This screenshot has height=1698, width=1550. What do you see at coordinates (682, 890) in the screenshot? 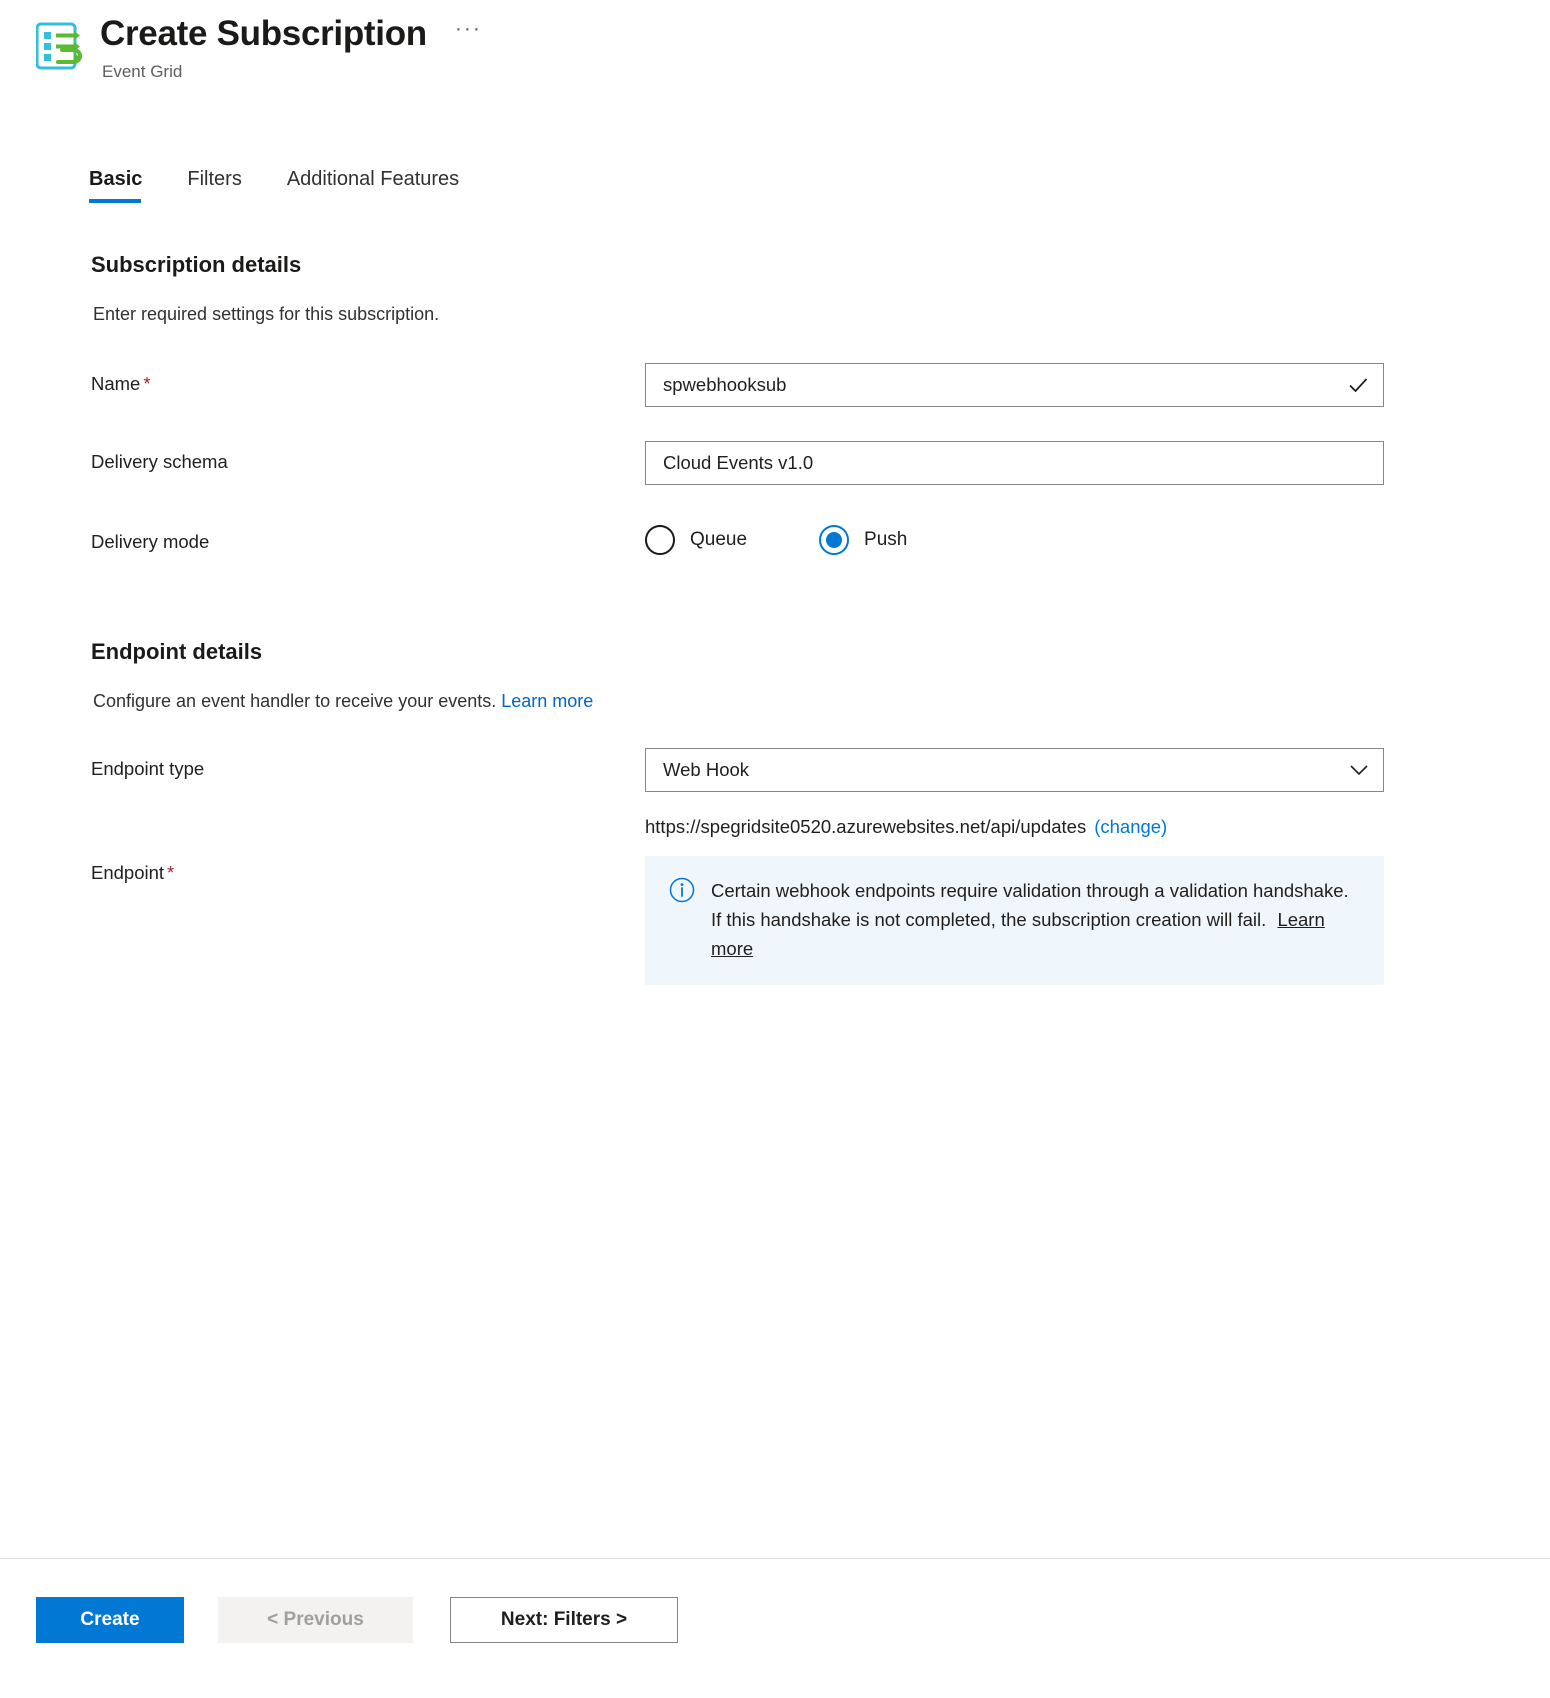
I see `info-circle-icon` at bounding box center [682, 890].